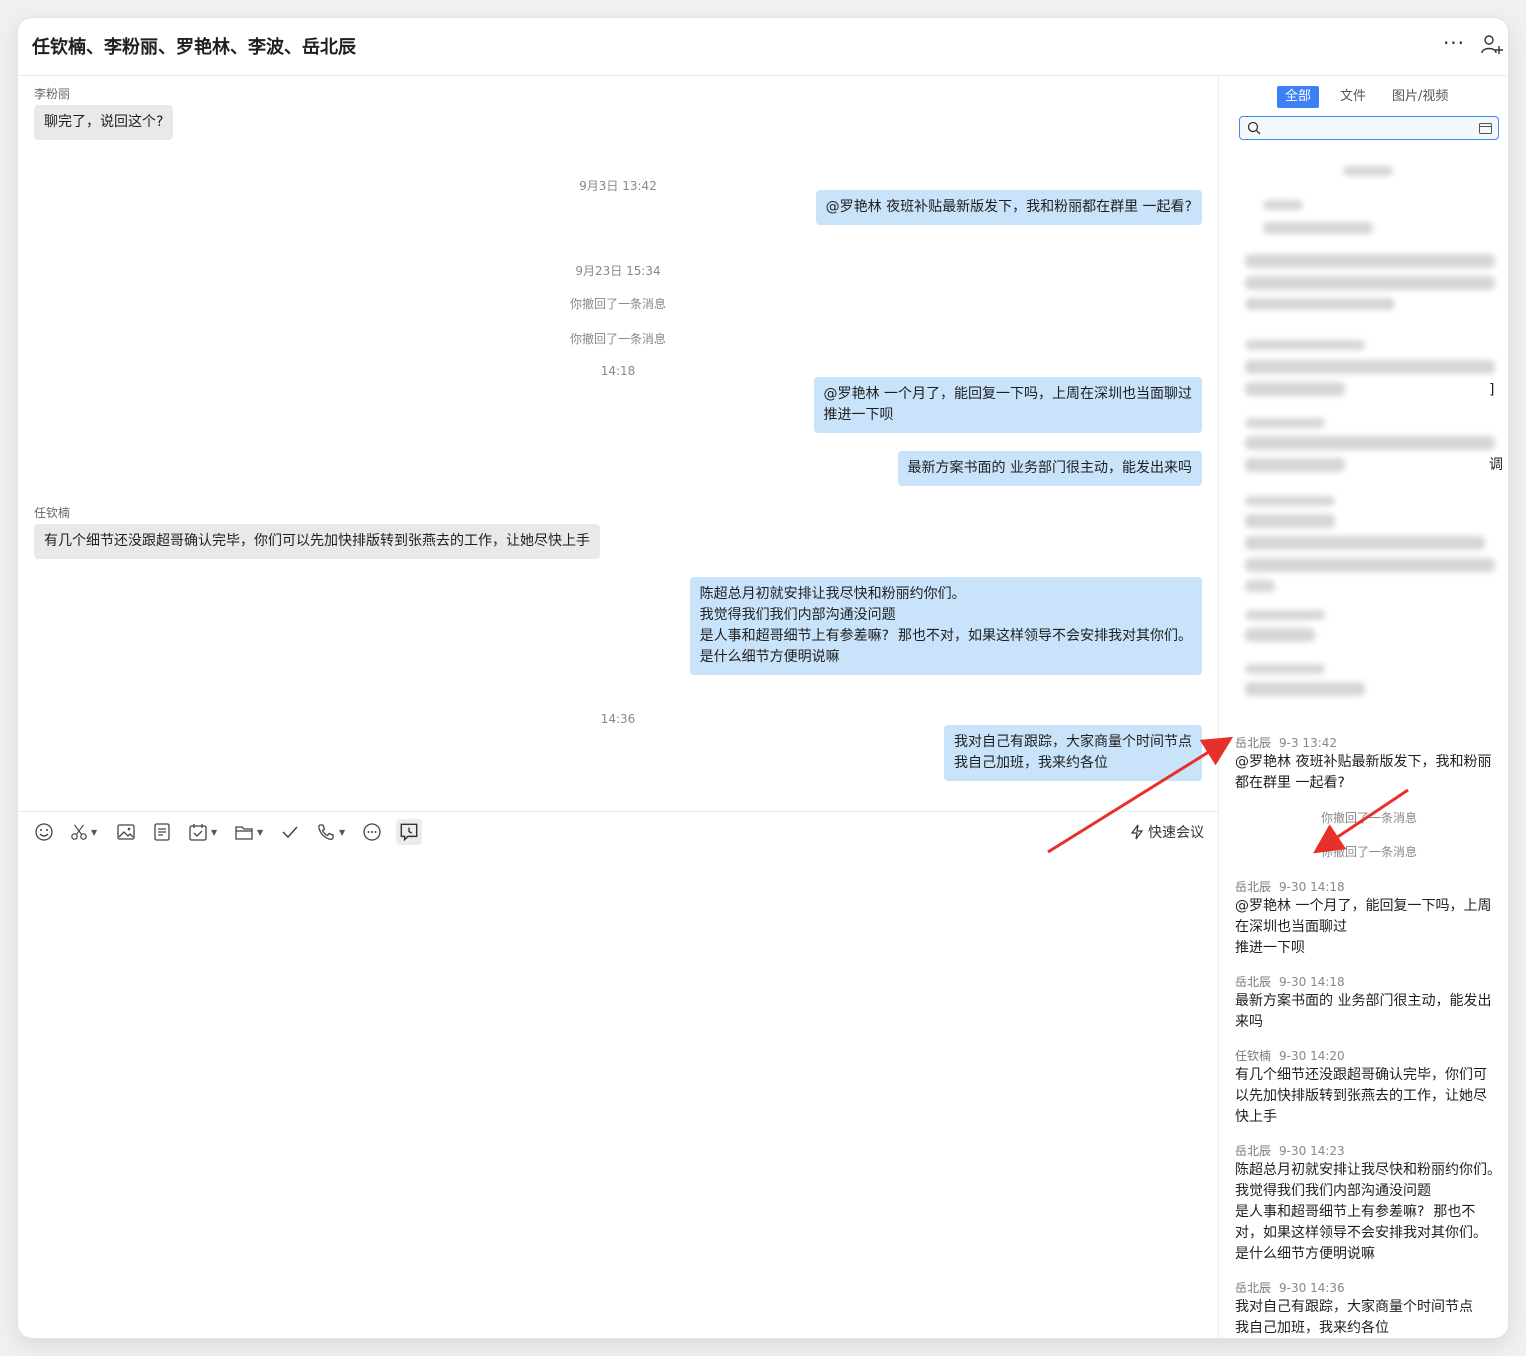 This screenshot has width=1526, height=1356. Describe the element at coordinates (326, 832) in the screenshot. I see `phone-icon` at that location.